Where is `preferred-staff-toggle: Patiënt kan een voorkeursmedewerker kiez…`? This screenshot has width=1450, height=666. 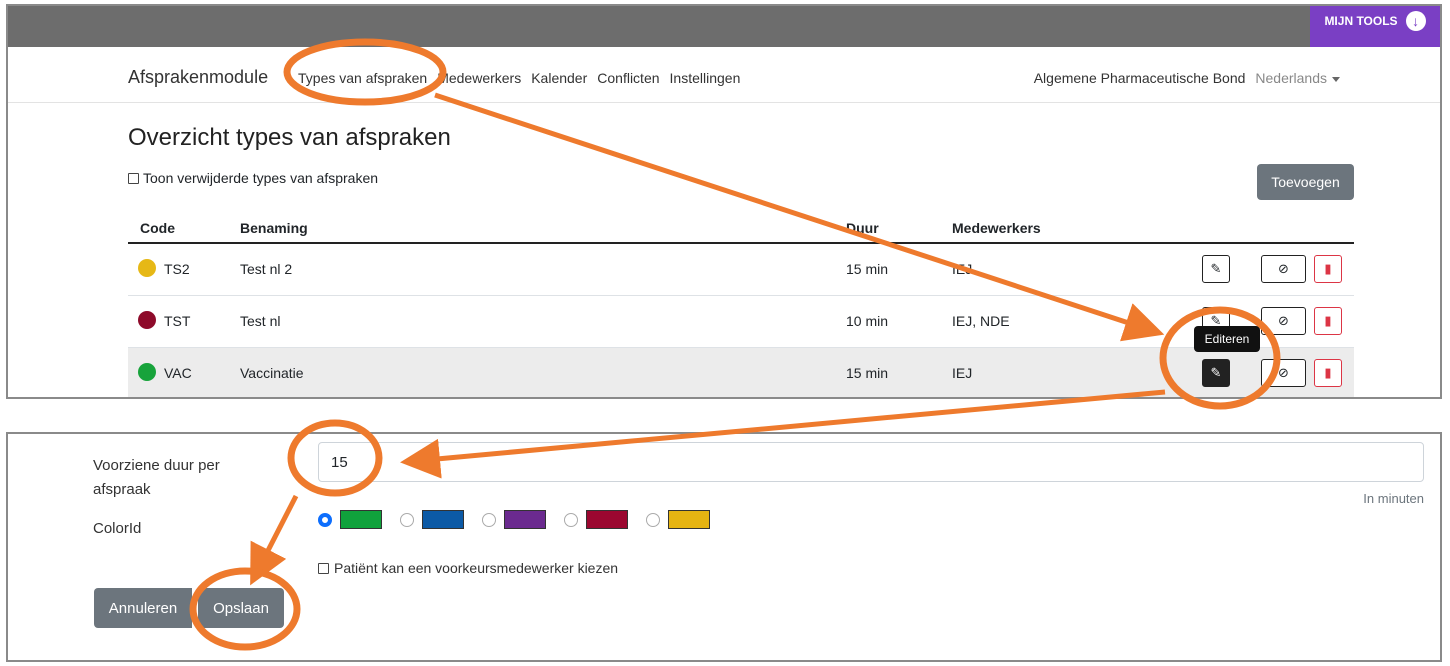 preferred-staff-toggle: Patiënt kan een voorkeursmedewerker kiez… is located at coordinates (468, 568).